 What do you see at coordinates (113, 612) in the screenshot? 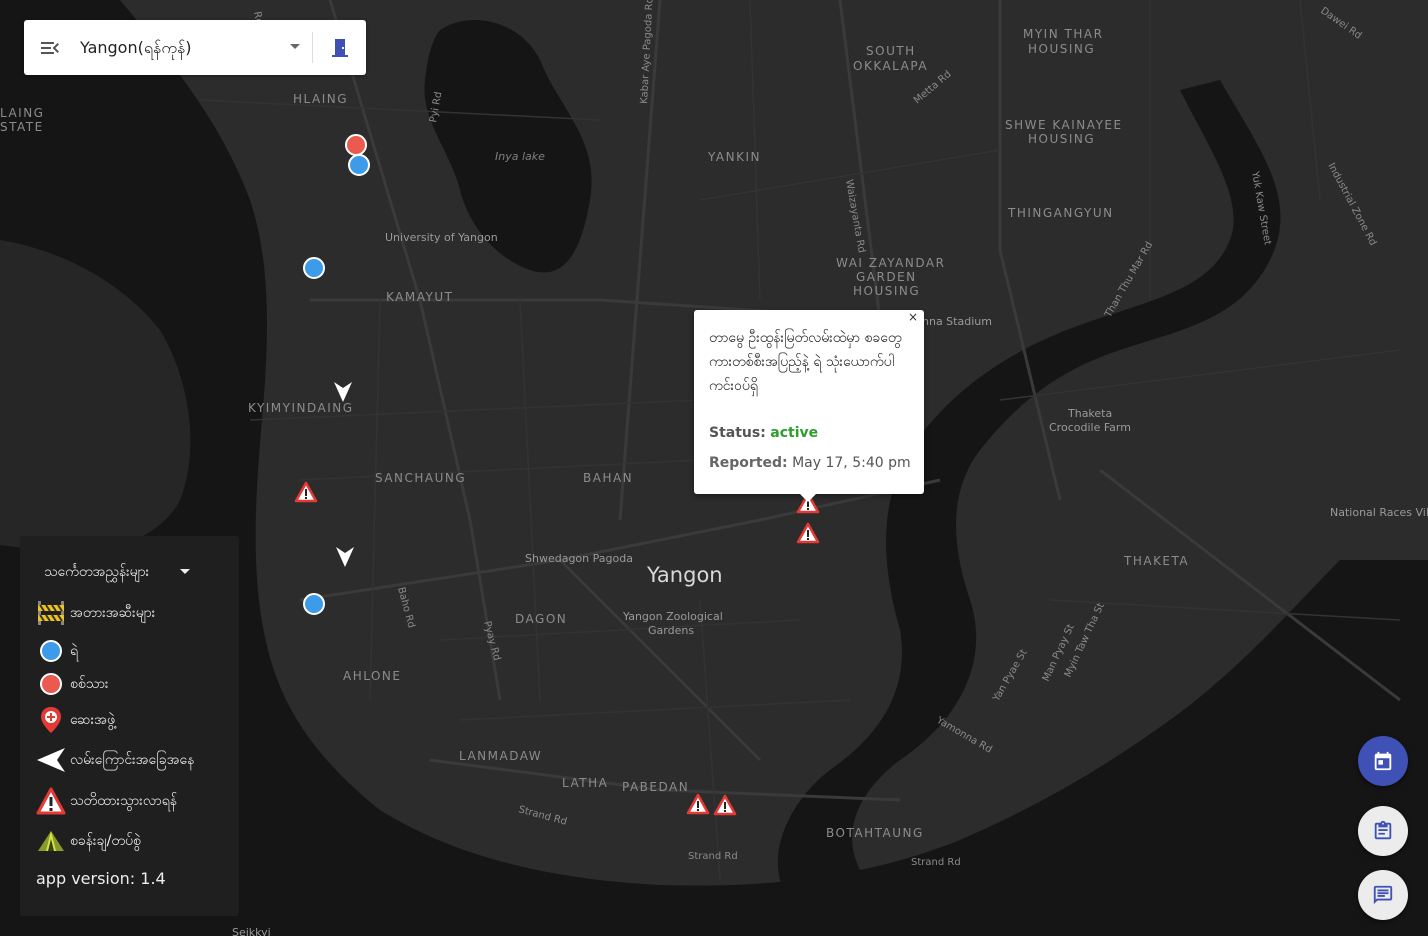
I see `legend-label: အတားအဆီးများ` at bounding box center [113, 612].